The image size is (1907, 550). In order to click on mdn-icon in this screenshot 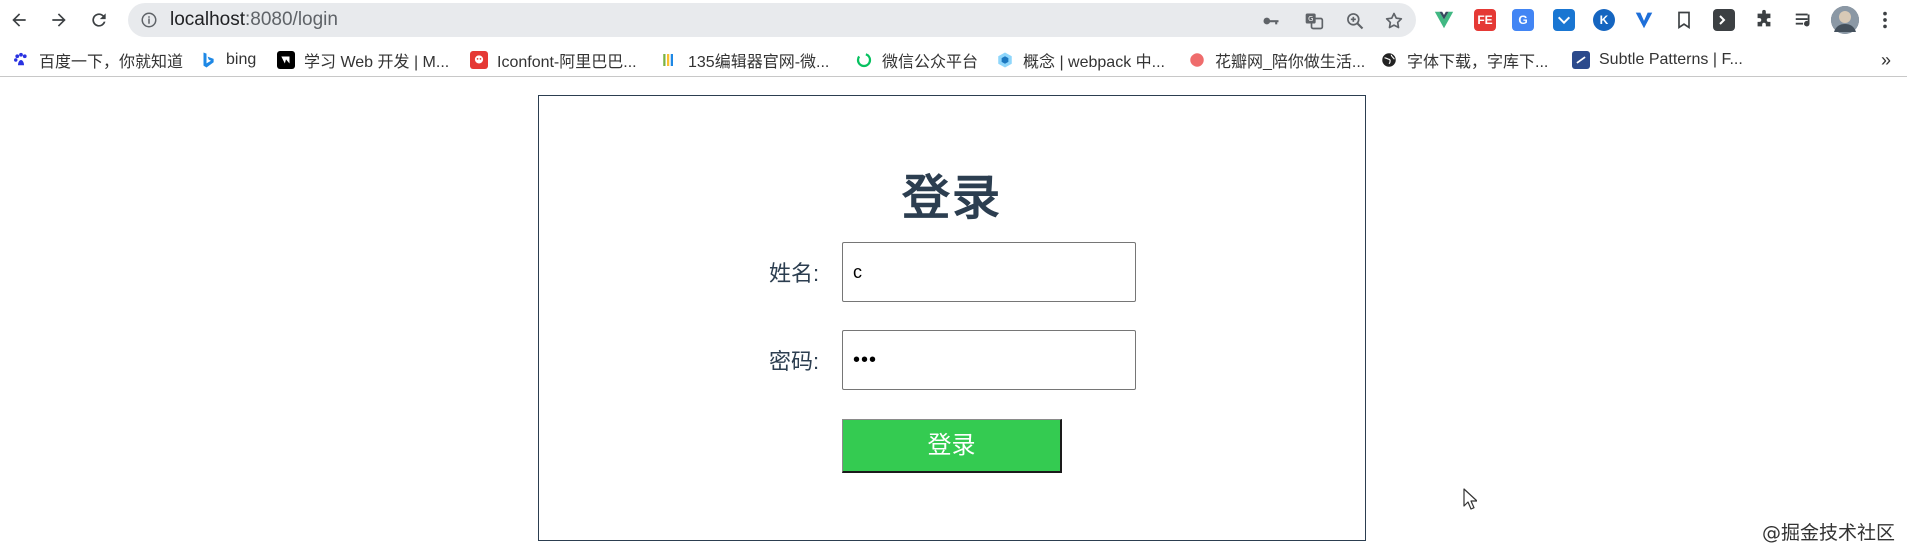, I will do `click(286, 60)`.